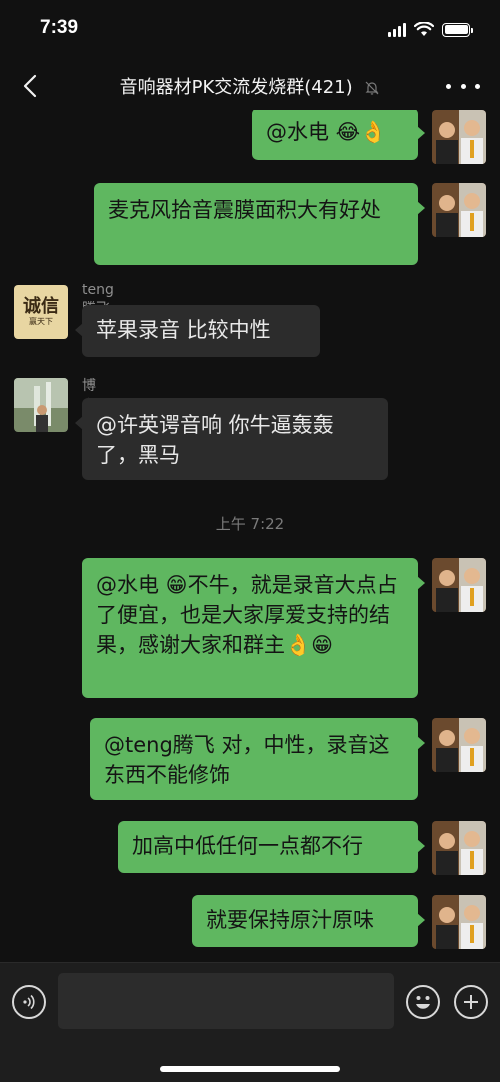 This screenshot has height=1082, width=500. I want to click on cellular-signal-icon, so click(397, 29).